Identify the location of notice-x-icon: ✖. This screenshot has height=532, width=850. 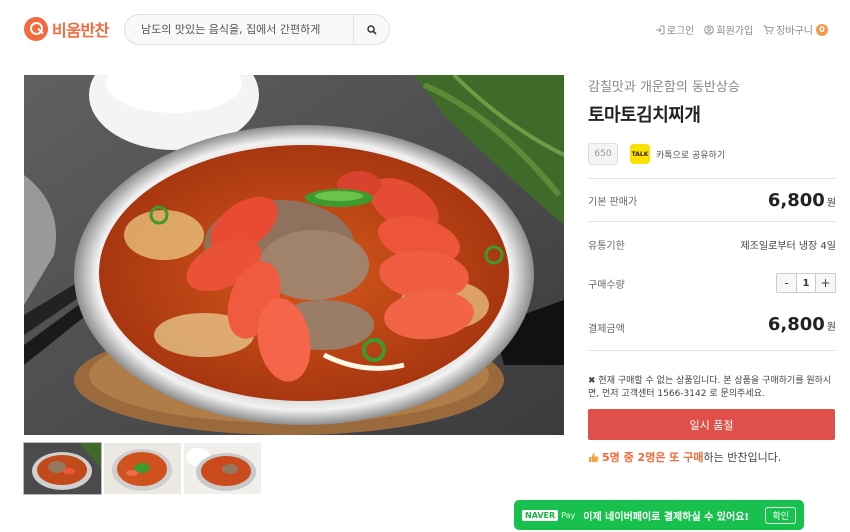
(592, 381).